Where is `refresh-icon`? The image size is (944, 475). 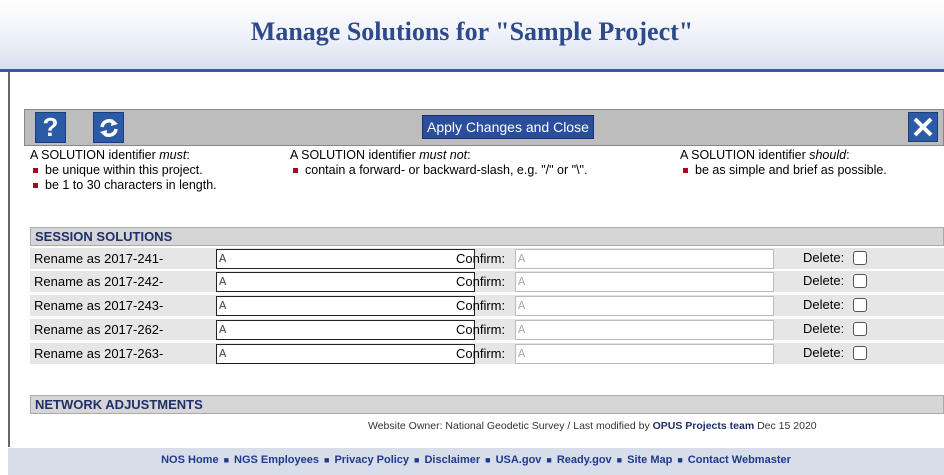
refresh-icon is located at coordinates (108, 127).